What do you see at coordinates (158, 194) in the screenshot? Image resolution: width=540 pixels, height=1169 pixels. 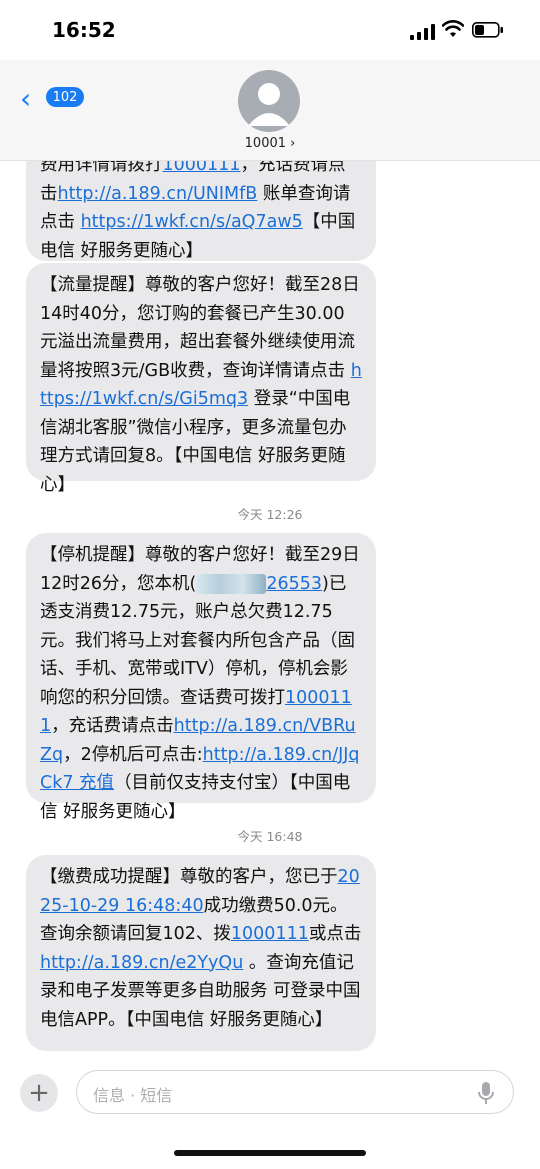 I see `recharge-link: http://a.189.cn/UNIMfB` at bounding box center [158, 194].